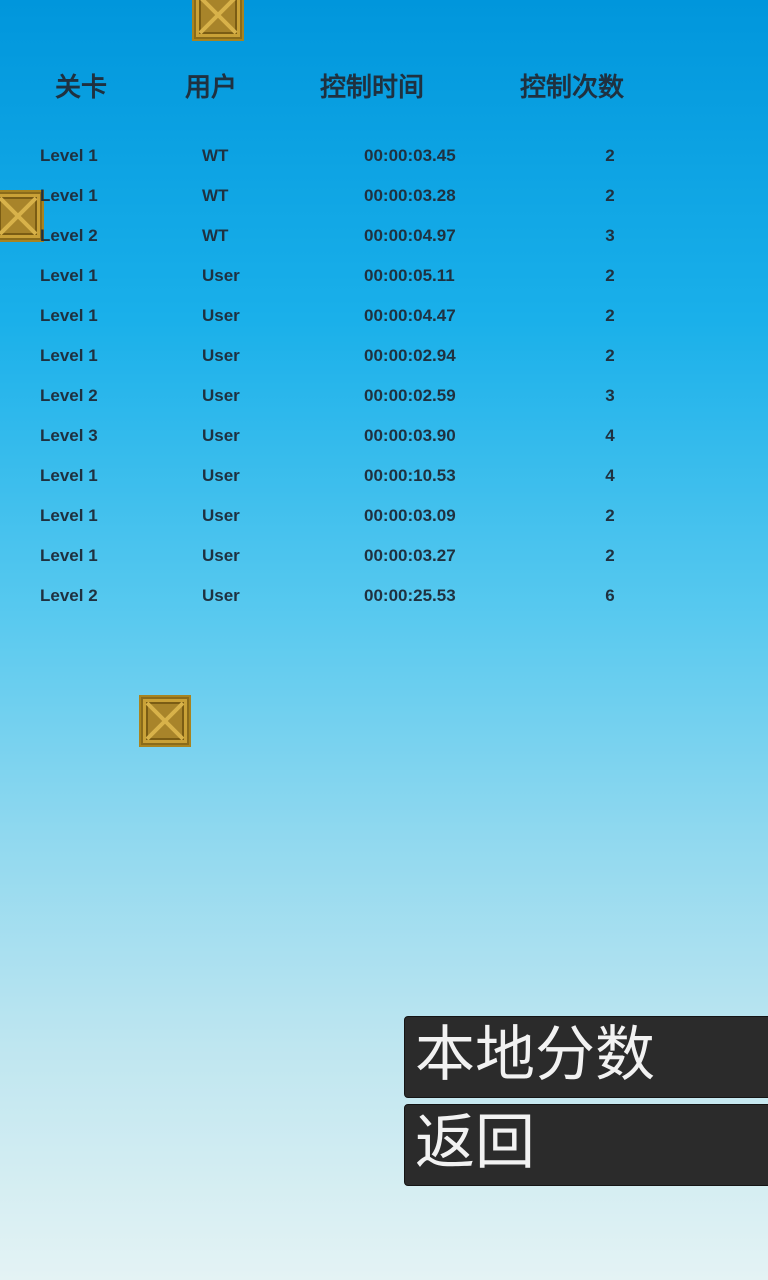 This screenshot has width=768, height=1280. What do you see at coordinates (410, 395) in the screenshot?
I see `score-time: 00:00:02.59` at bounding box center [410, 395].